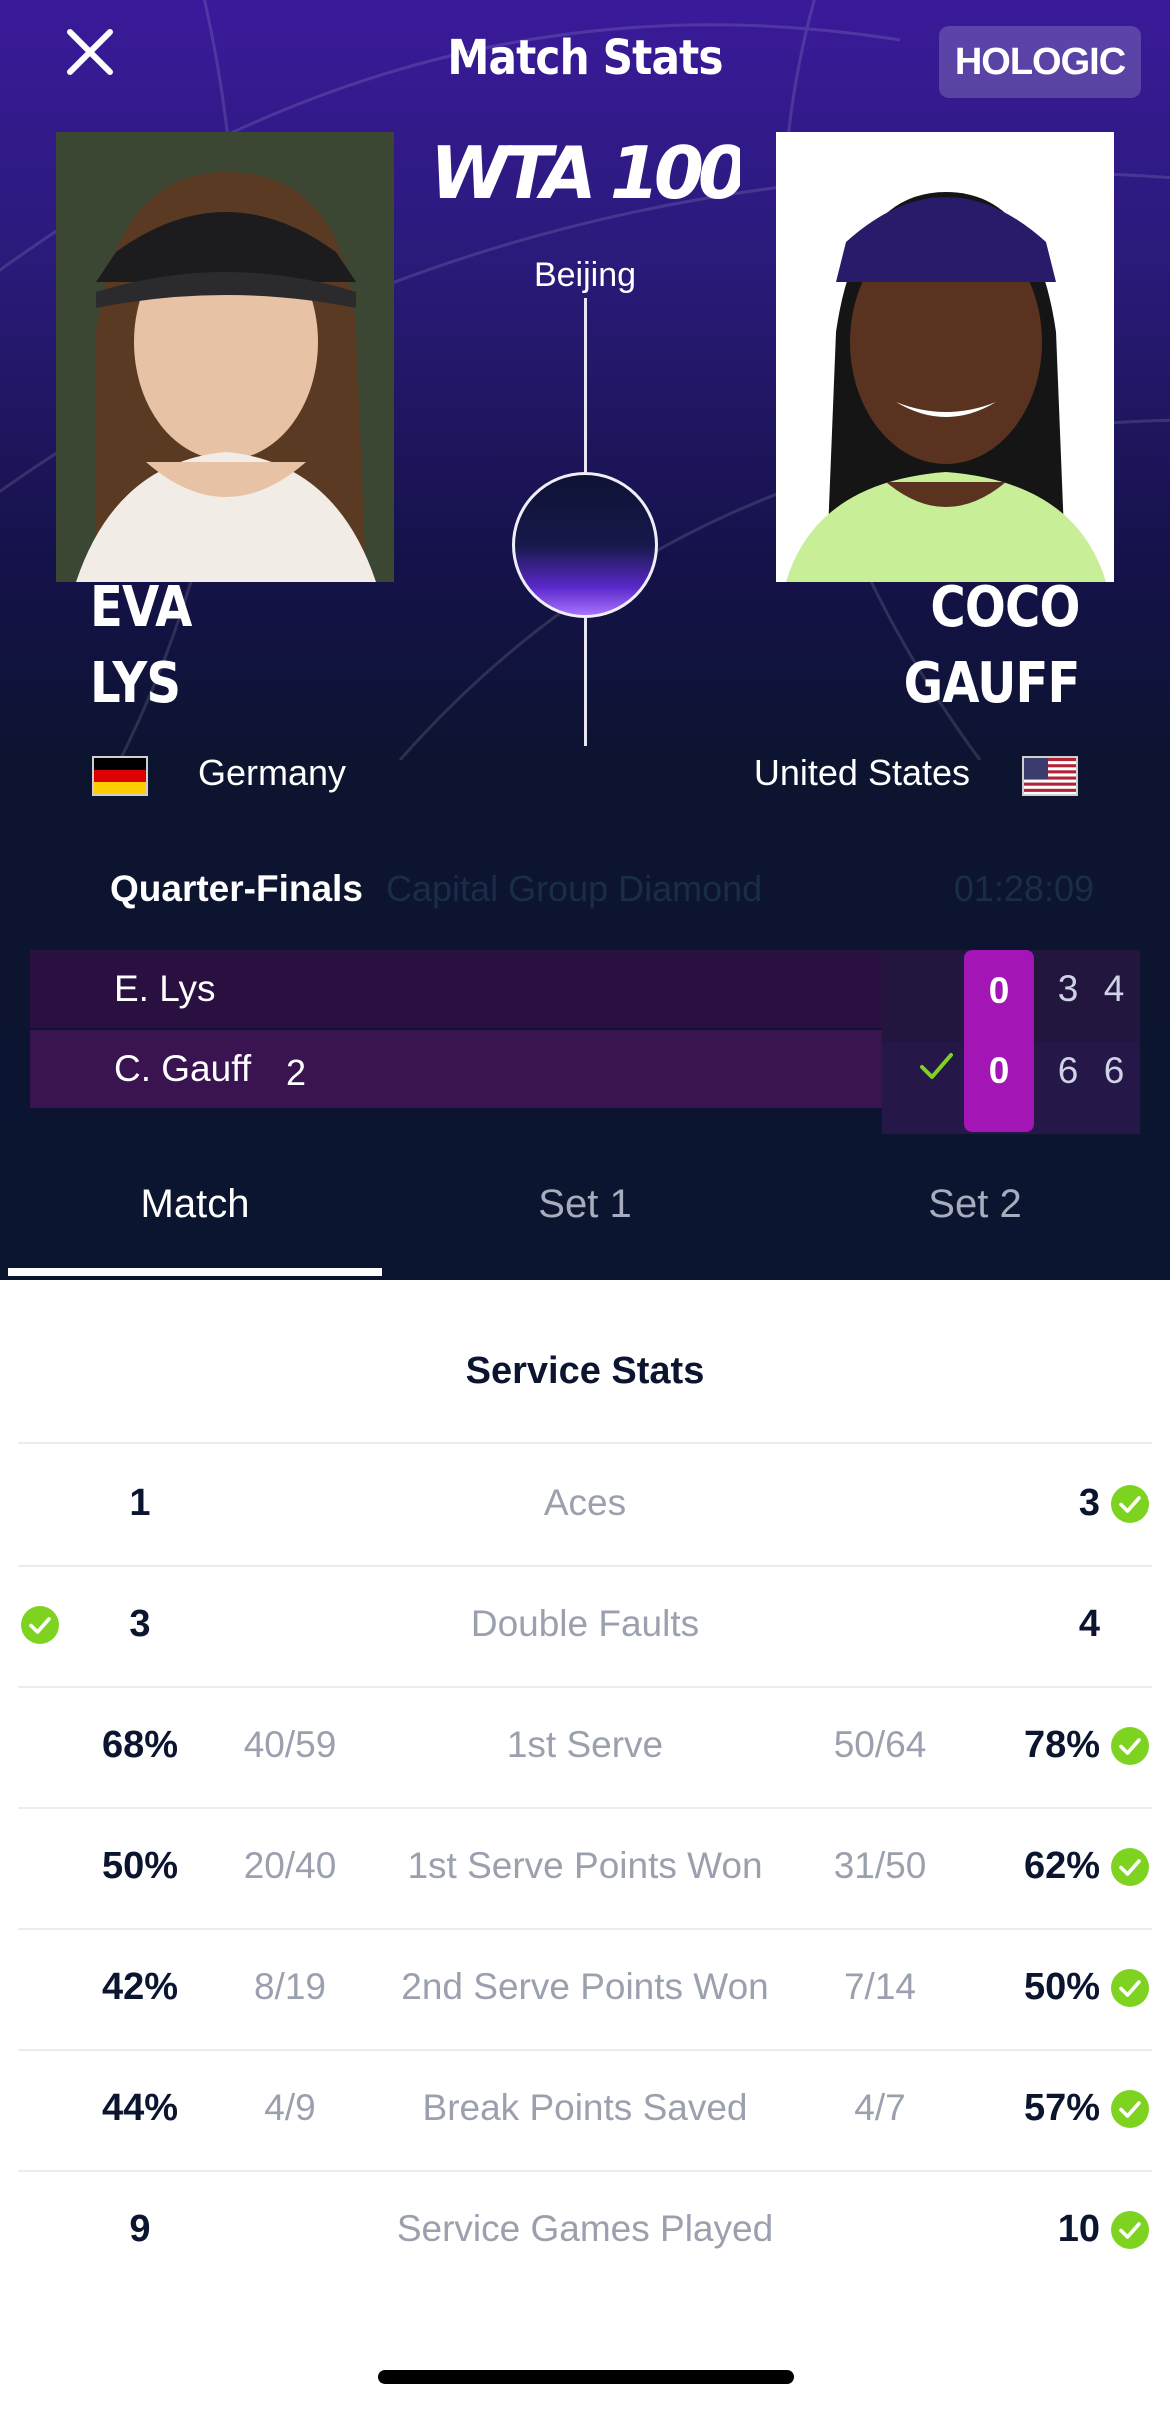 This screenshot has height=2410, width=1170. What do you see at coordinates (880, 1744) in the screenshot?
I see `stat-right-fraction: 50/64` at bounding box center [880, 1744].